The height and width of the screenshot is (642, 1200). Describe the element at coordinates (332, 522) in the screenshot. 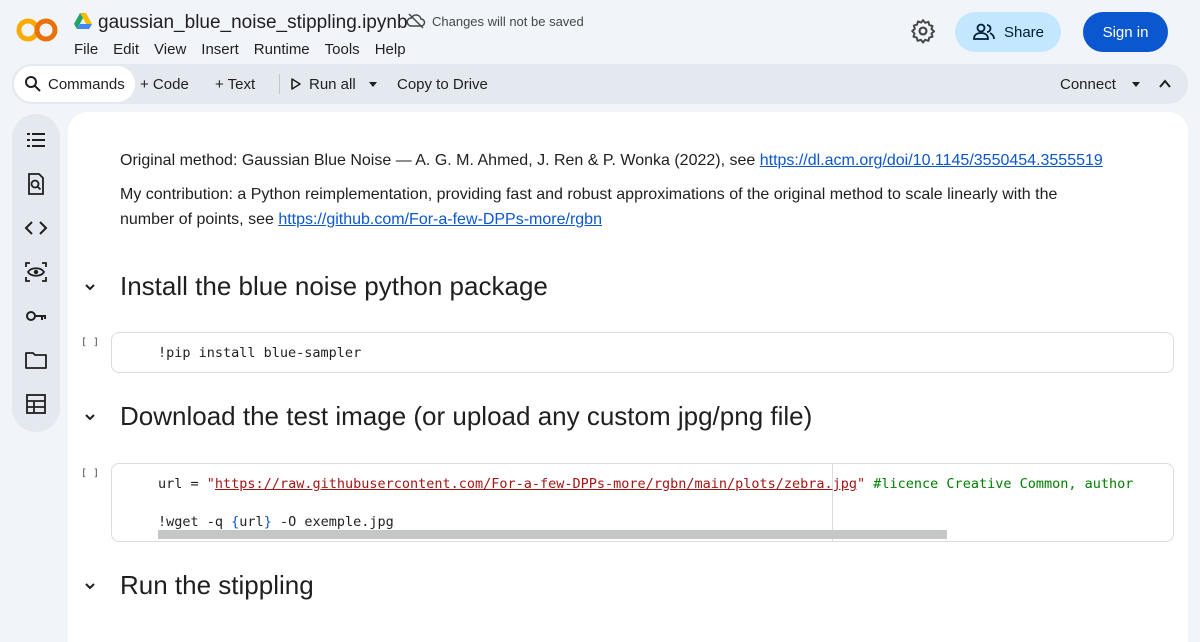

I see `code-token: -O exemple.jpg` at that location.